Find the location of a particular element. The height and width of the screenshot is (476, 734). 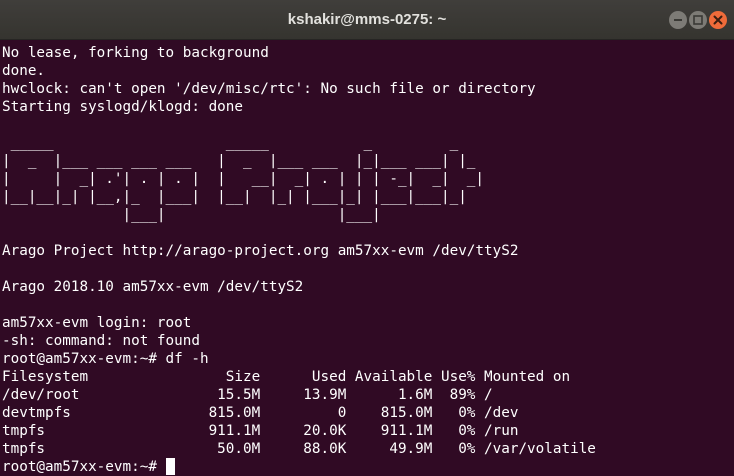

df-row: tmpfs 911.1M 20.0K 911.1M 0% /run is located at coordinates (260, 431).